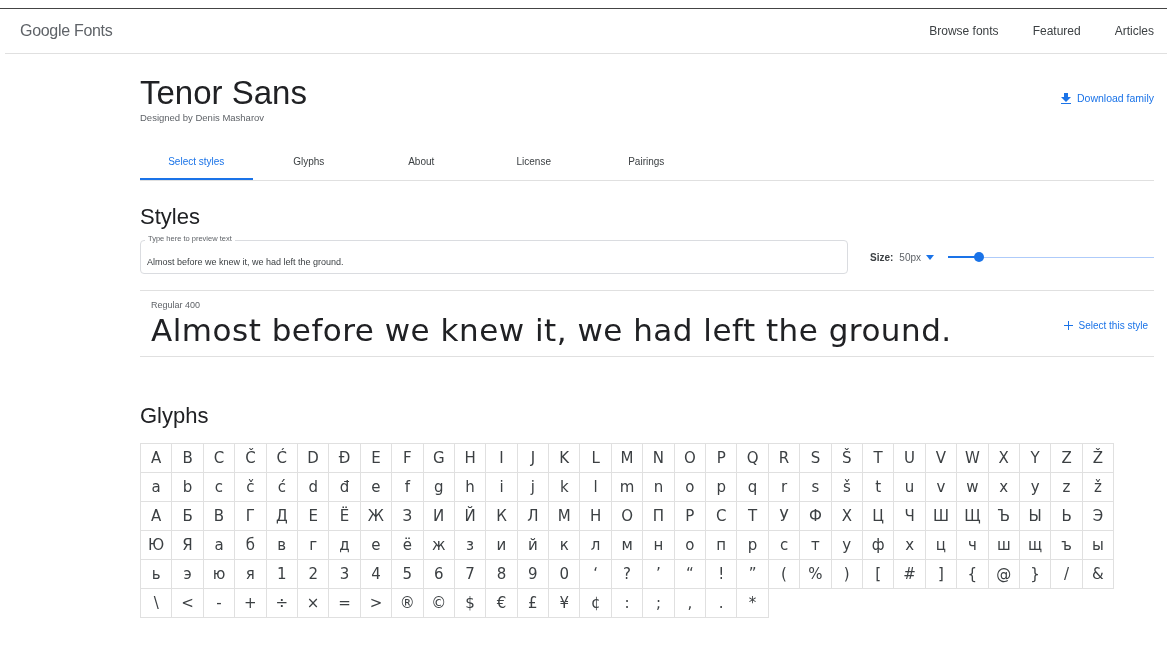 The width and height of the screenshot is (1167, 653). What do you see at coordinates (1067, 516) in the screenshot?
I see `glyph-cell: Ь` at bounding box center [1067, 516].